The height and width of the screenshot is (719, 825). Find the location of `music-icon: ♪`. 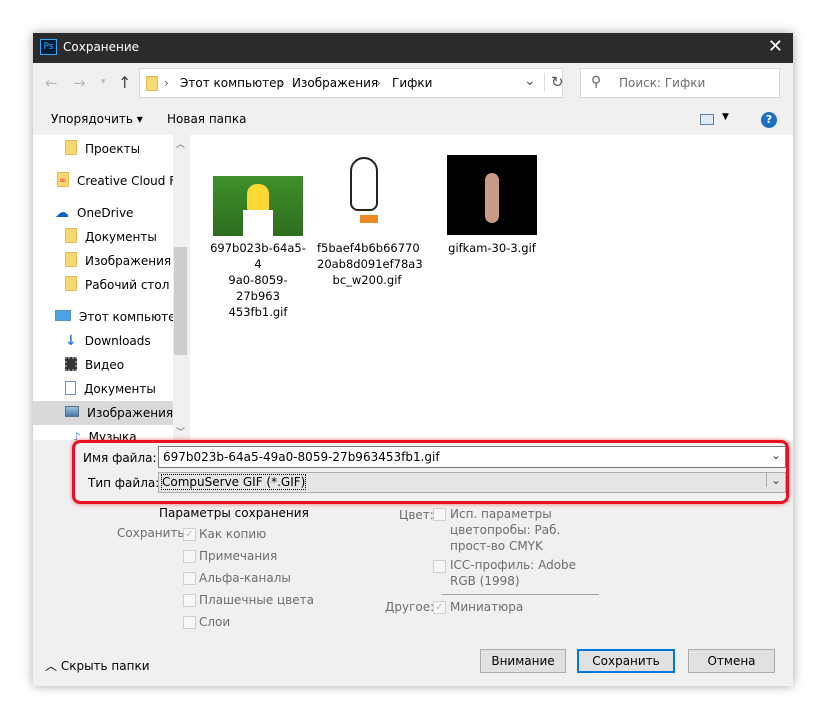

music-icon: ♪ is located at coordinates (77, 435).